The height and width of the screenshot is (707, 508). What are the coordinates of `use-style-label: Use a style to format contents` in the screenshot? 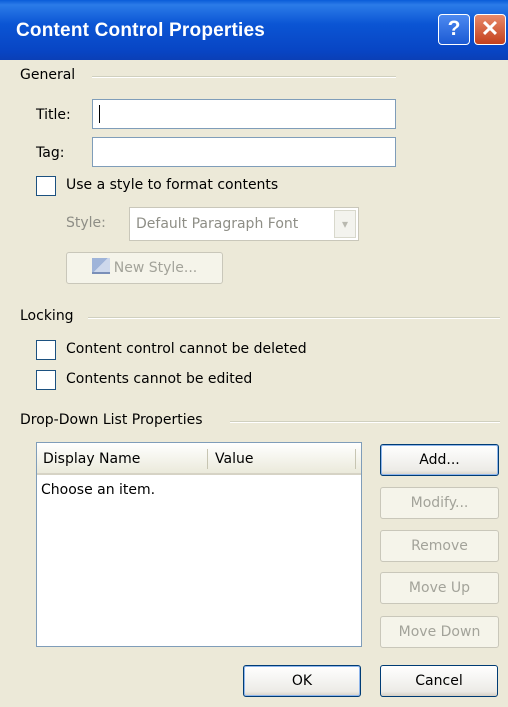 It's located at (172, 185).